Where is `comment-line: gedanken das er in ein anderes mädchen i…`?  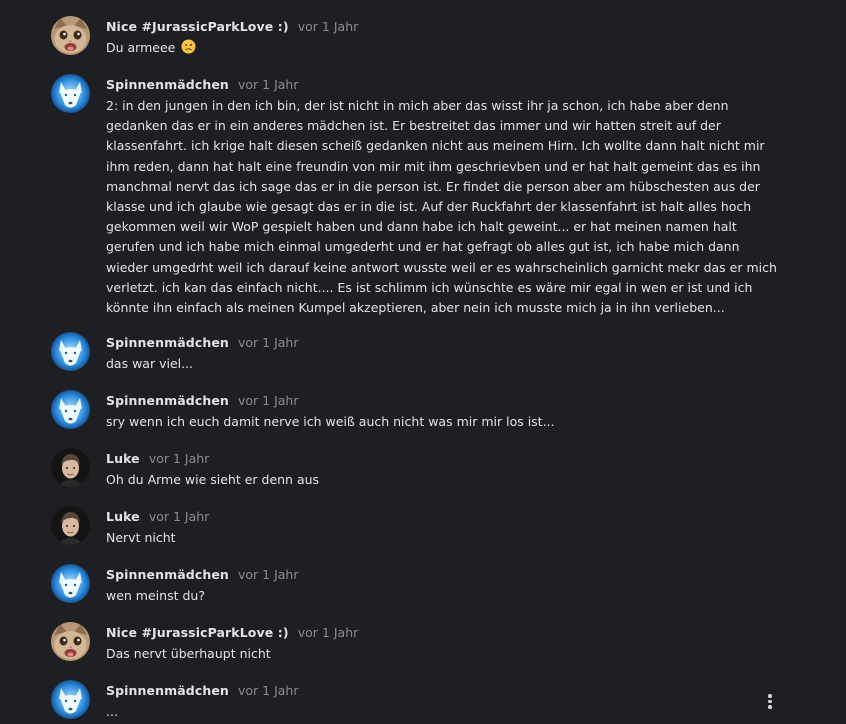 comment-line: gedanken das er in ein anderes mädchen i… is located at coordinates (413, 126).